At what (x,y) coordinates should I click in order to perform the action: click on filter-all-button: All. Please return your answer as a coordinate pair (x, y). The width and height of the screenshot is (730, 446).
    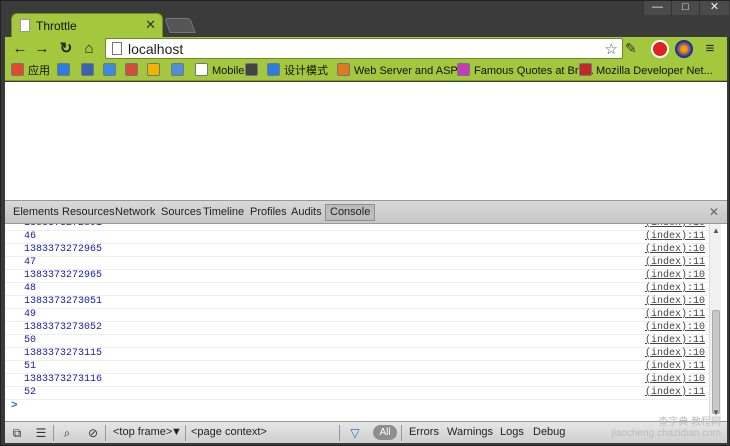
    Looking at the image, I should click on (385, 432).